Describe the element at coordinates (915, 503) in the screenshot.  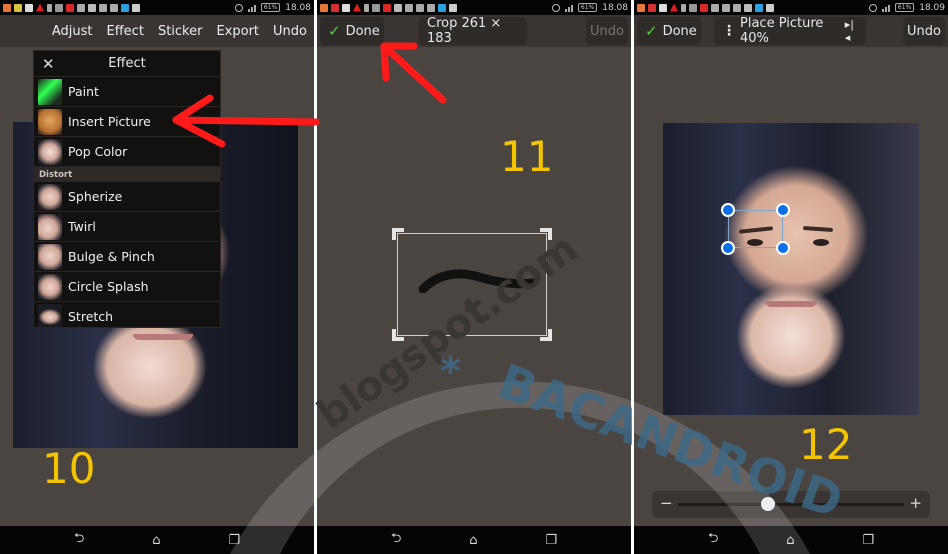
I see `increase-button: +` at that location.